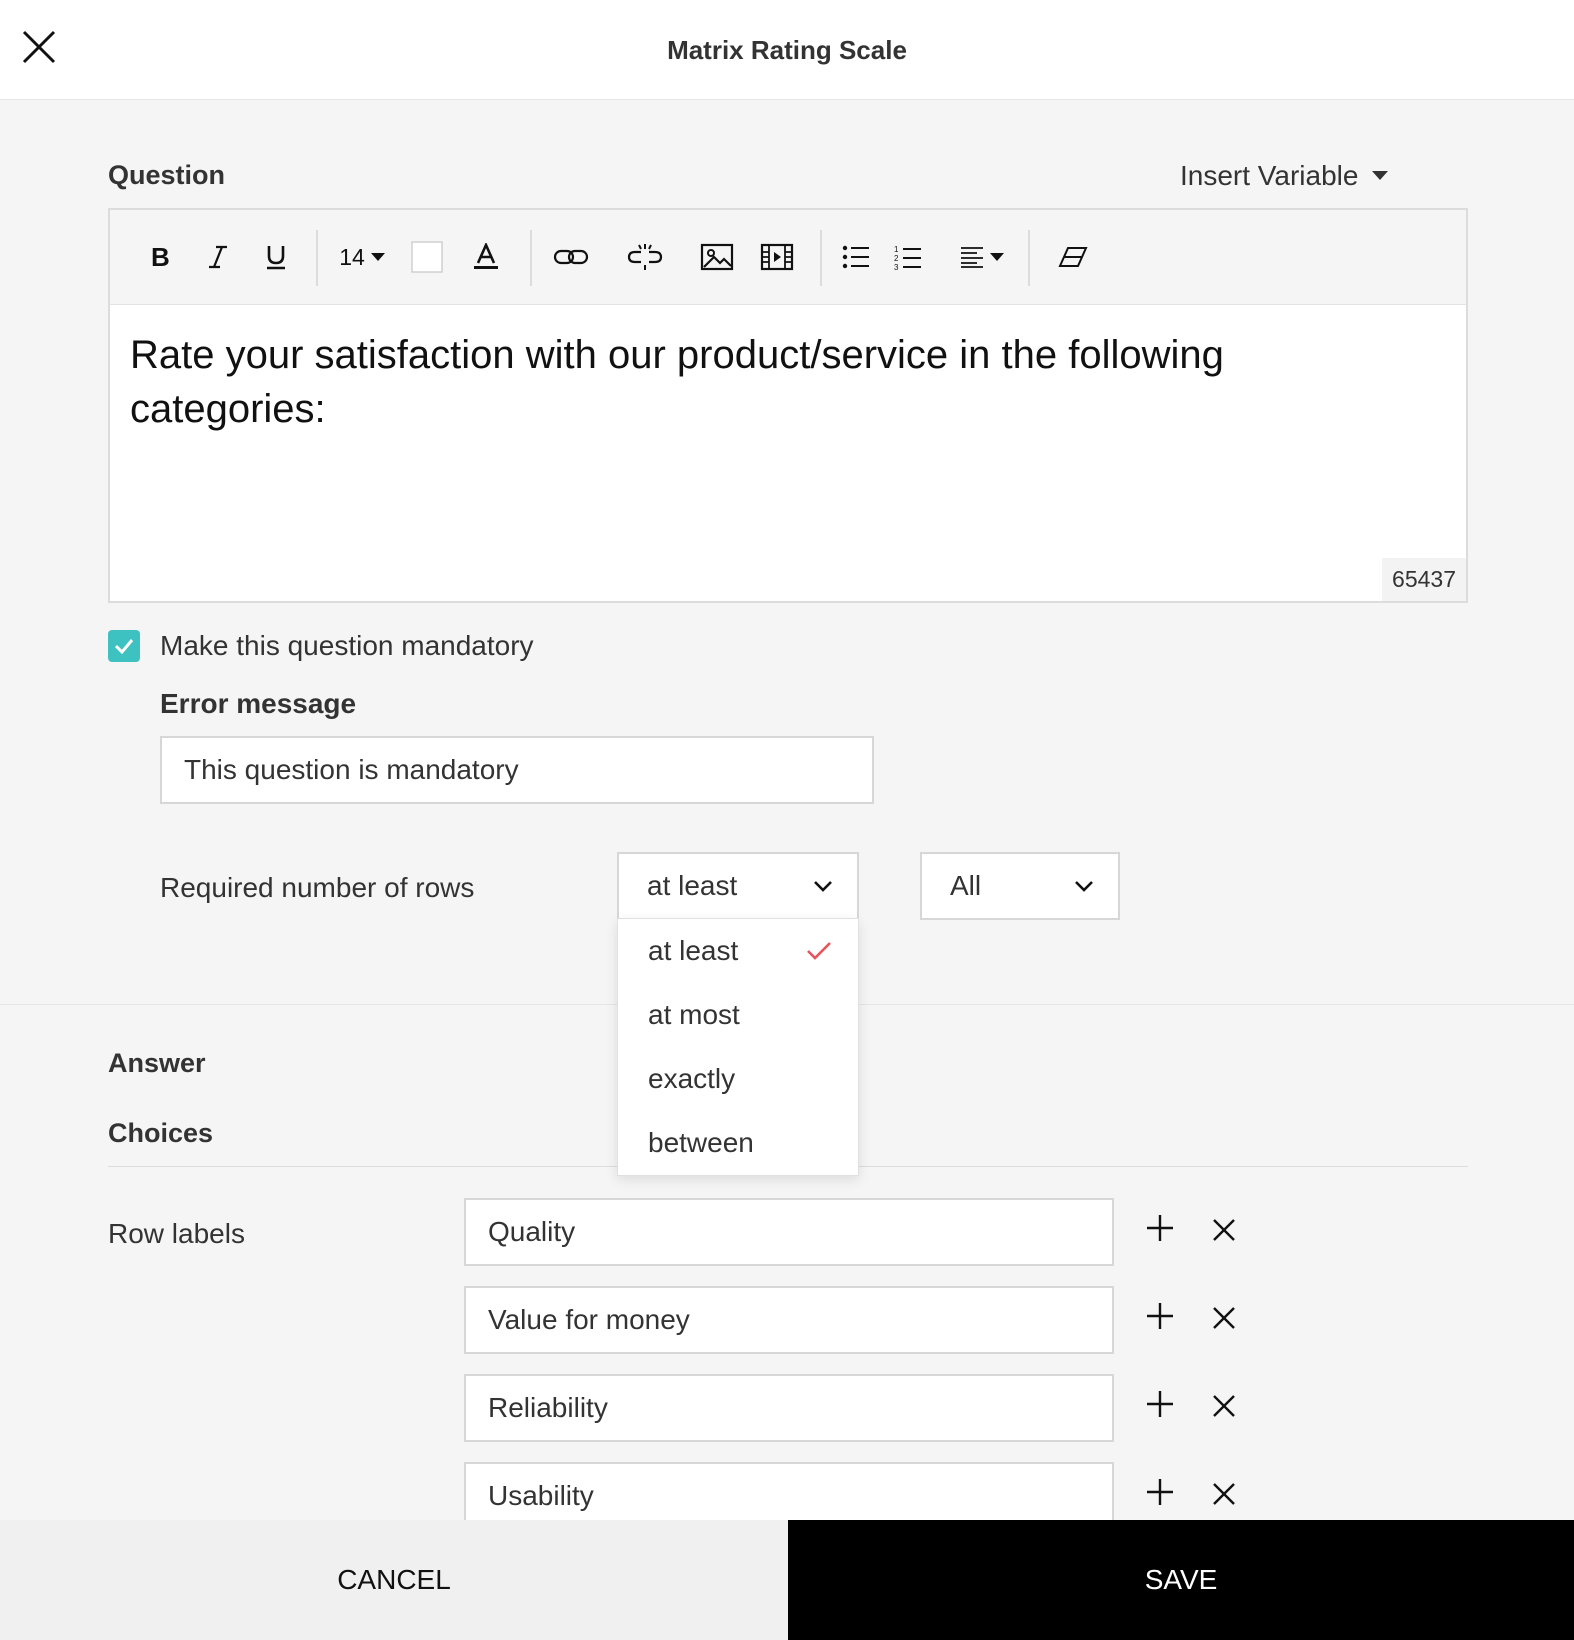 Image resolution: width=1574 pixels, height=1640 pixels. Describe the element at coordinates (1269, 175) in the screenshot. I see `insert-variable-label: Insert Variable` at that location.